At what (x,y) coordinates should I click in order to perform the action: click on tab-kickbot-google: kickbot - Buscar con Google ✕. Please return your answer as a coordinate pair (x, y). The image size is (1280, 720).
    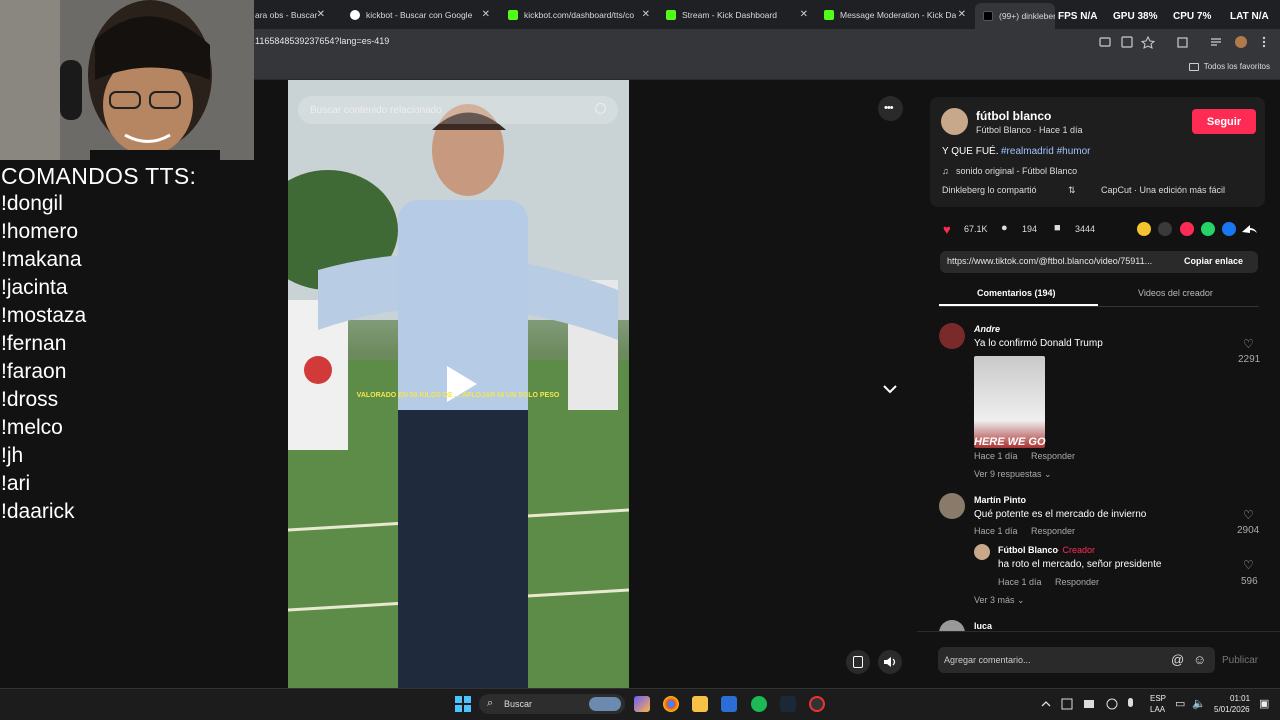
    Looking at the image, I should click on (420, 15).